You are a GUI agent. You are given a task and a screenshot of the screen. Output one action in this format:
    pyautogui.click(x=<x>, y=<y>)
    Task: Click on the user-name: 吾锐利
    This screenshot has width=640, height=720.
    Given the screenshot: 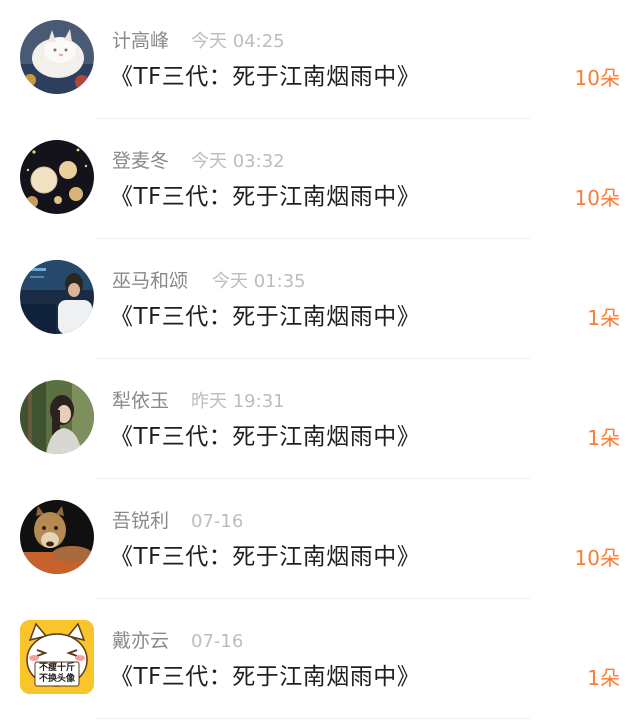 What is the action you would take?
    pyautogui.click(x=141, y=521)
    